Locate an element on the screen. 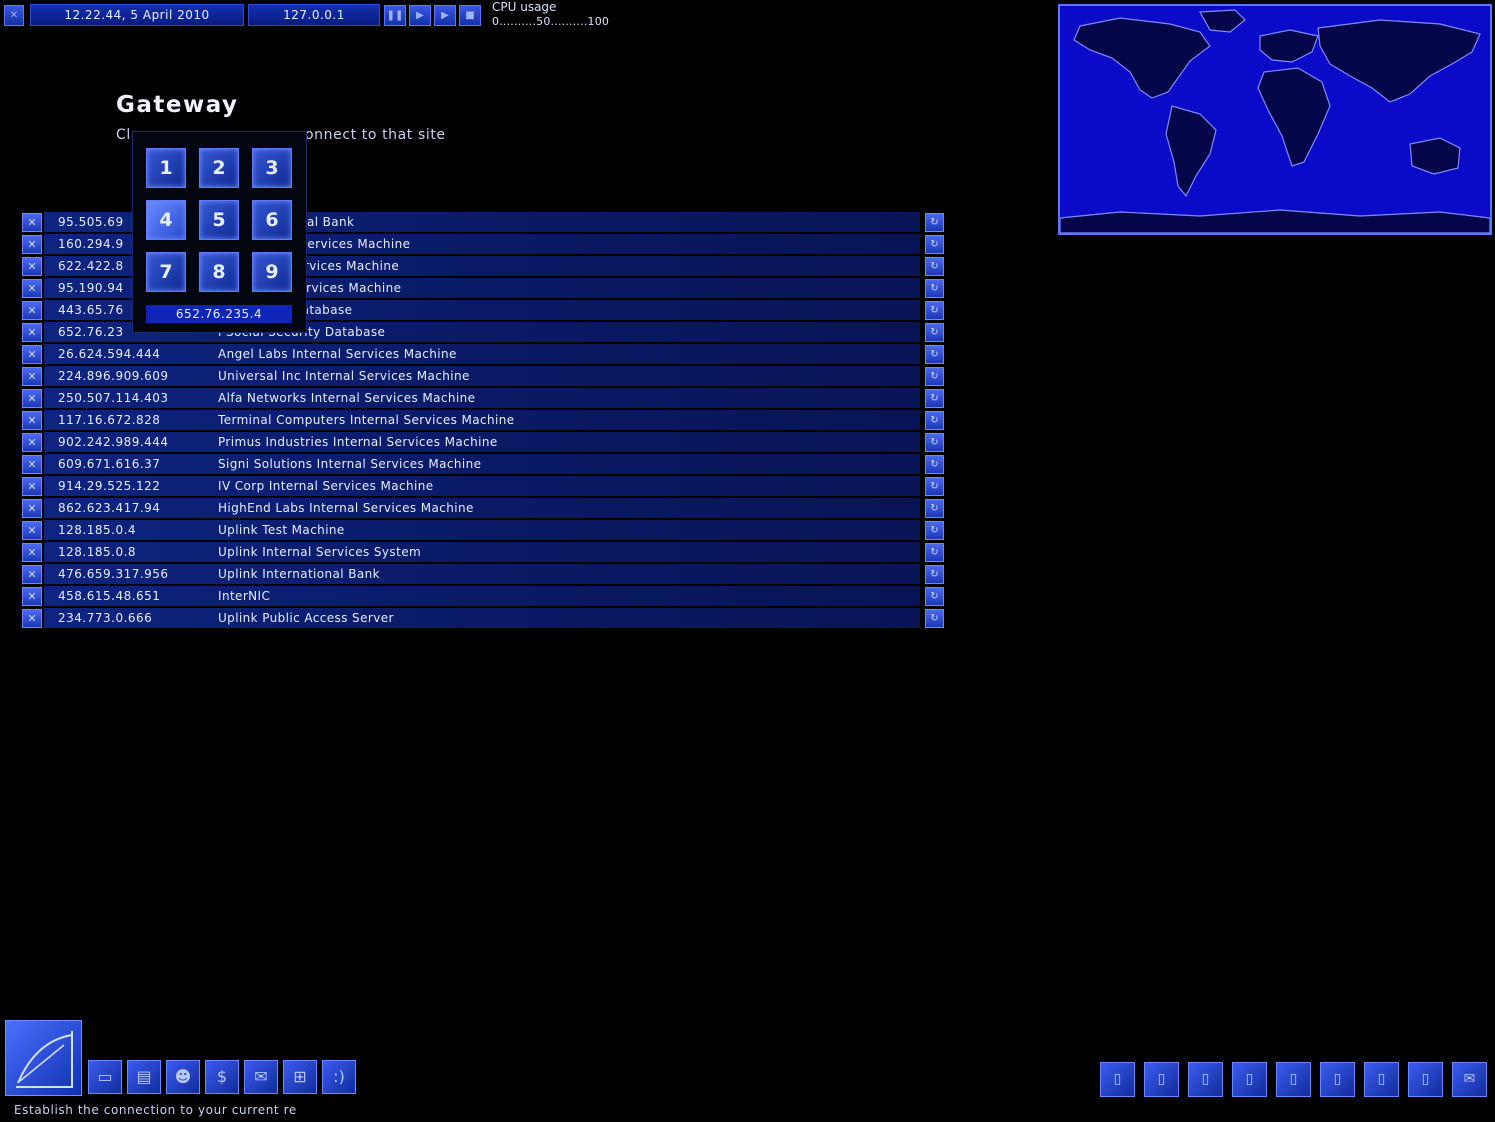  slot-4-icon: ▯ is located at coordinates (1249, 1079).